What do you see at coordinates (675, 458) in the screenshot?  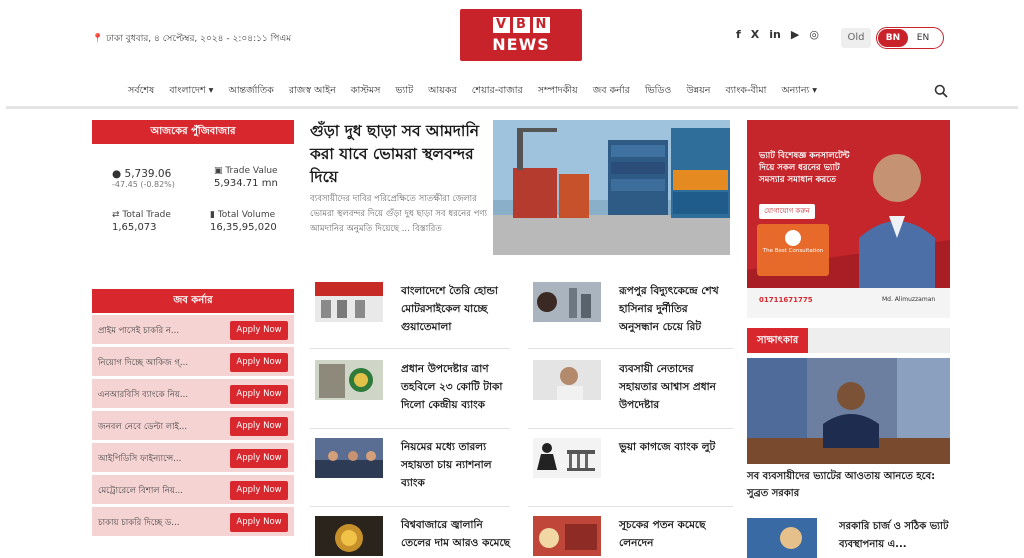 I see `news-title: ভুয়া কাগজে ব্যাংক লুট` at bounding box center [675, 458].